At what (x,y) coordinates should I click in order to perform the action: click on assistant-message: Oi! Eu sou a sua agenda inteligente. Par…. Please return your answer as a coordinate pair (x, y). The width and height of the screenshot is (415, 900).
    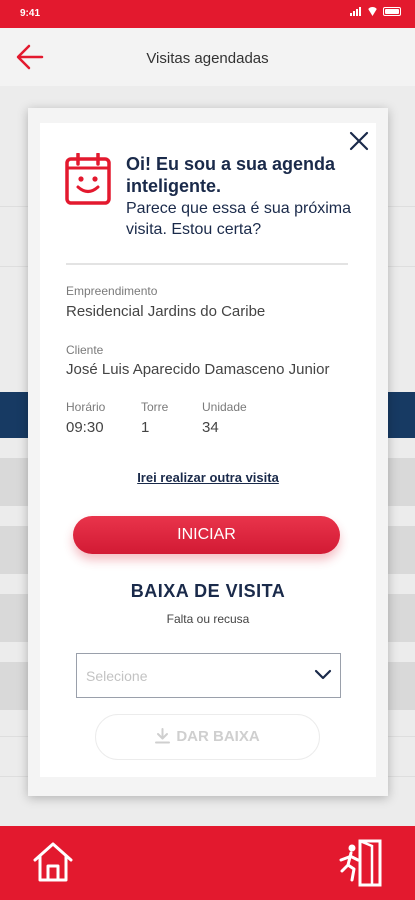
    Looking at the image, I should click on (249, 196).